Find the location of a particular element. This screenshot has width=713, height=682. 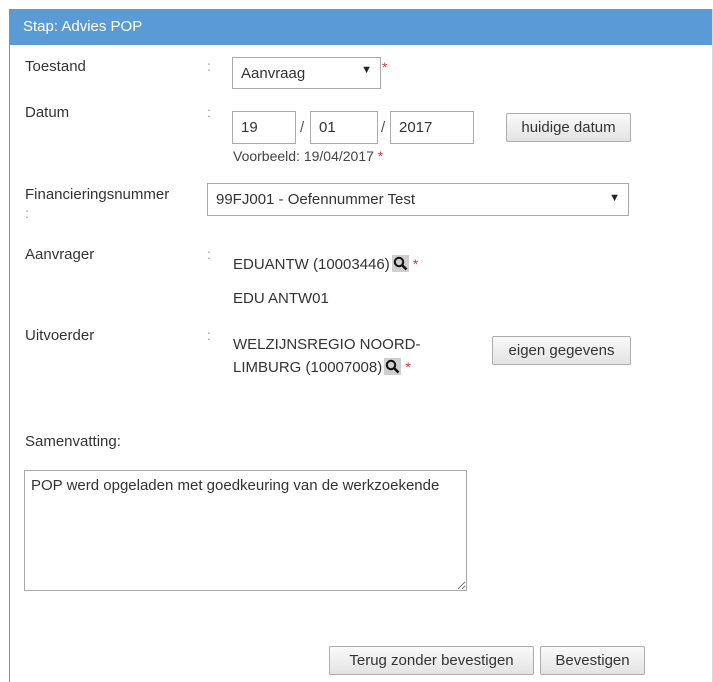

eigen-gegevens-button: eigen gegevens is located at coordinates (561, 350).